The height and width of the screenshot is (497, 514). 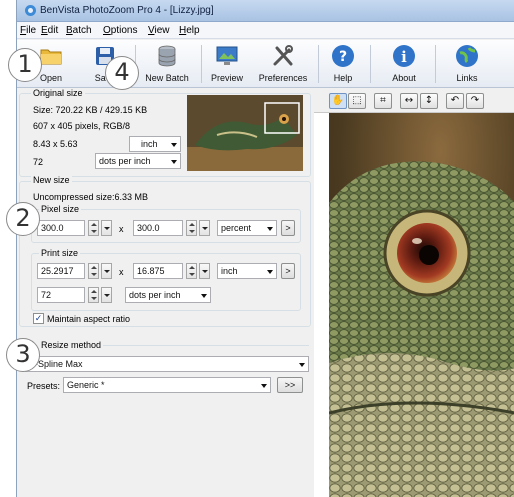 I want to click on menu-bar: File Edit Batch Options View Help, so click(x=265, y=30).